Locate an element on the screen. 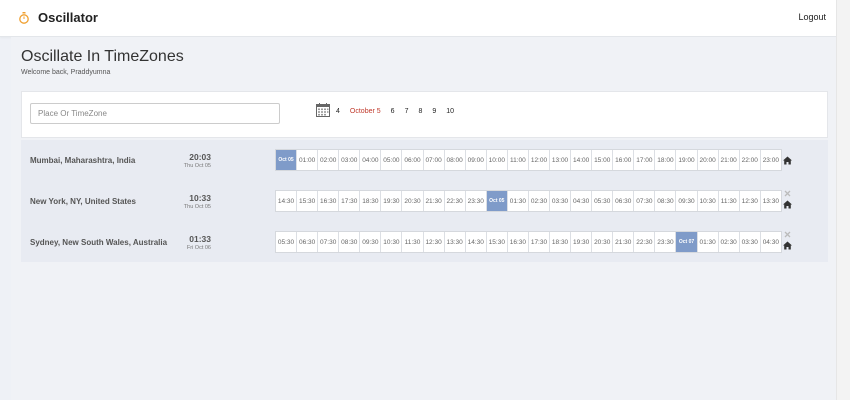  hour-cell: 15:00 is located at coordinates (603, 160).